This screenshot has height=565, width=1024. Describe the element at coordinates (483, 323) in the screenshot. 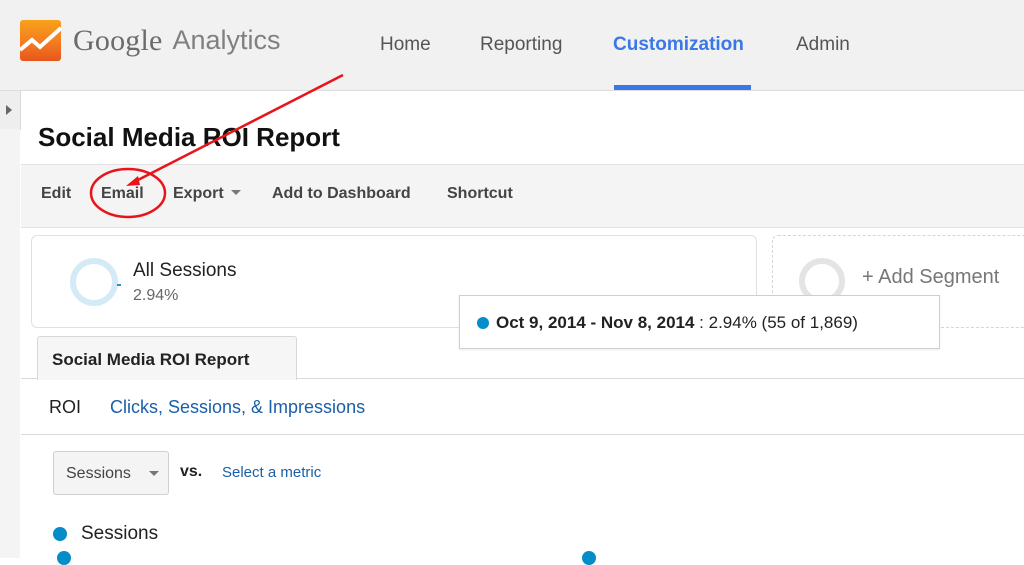

I see `series-dot-icon` at that location.